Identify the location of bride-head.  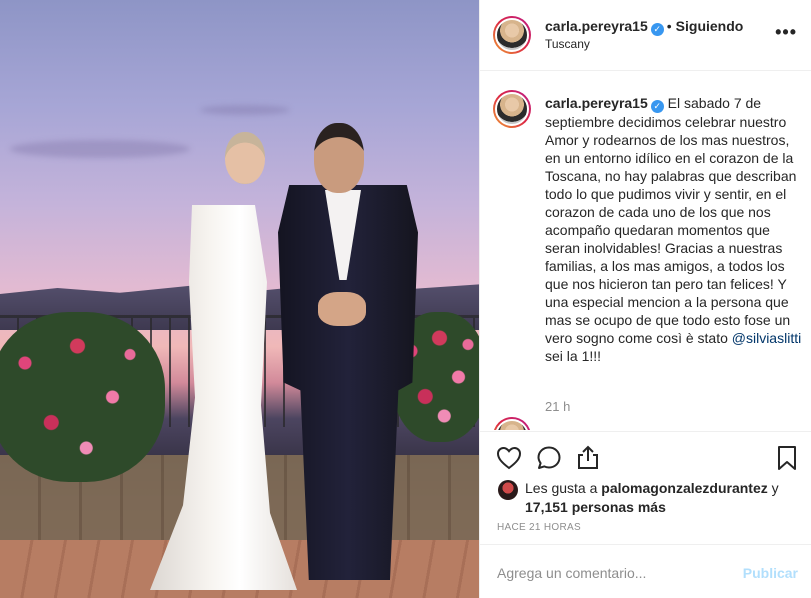
(245, 158).